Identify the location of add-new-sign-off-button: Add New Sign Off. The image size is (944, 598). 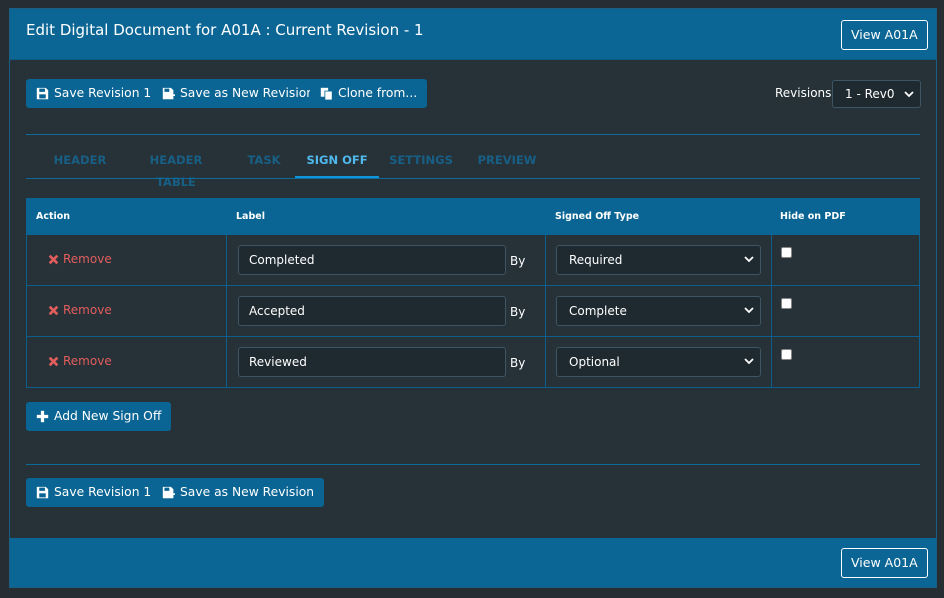
(99, 416).